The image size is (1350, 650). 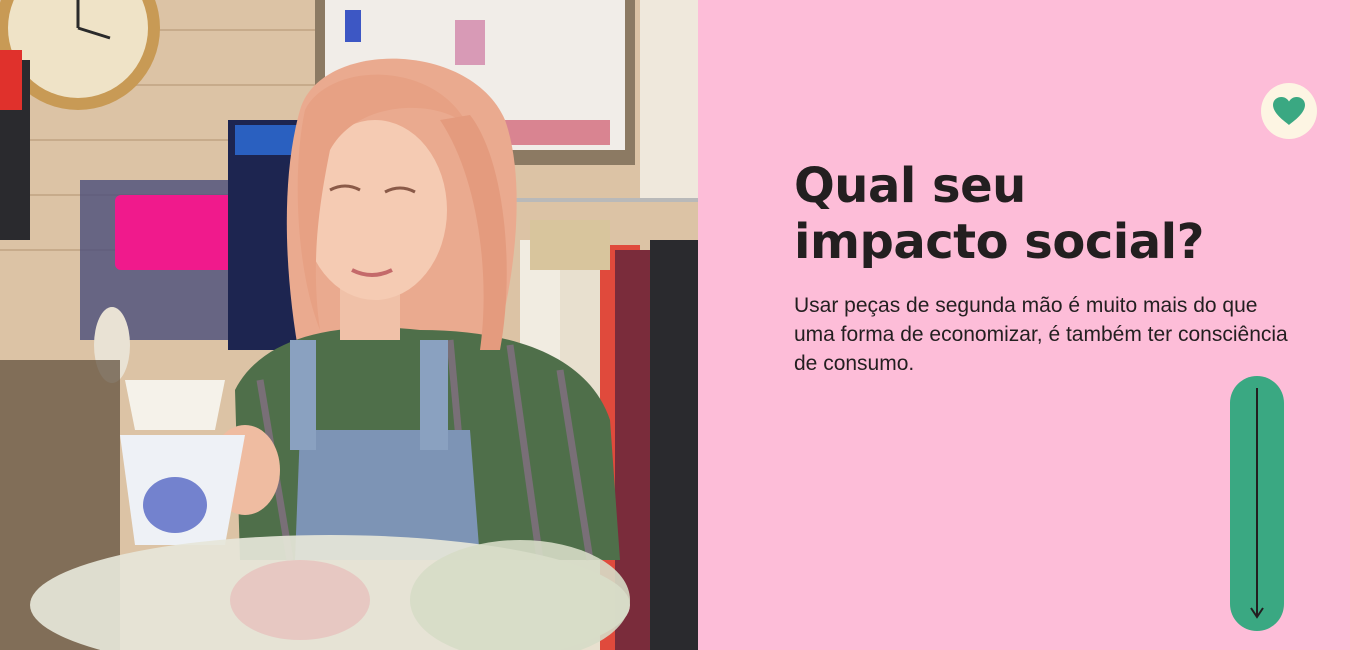 I want to click on arrow-down-icon, so click(x=1257, y=503).